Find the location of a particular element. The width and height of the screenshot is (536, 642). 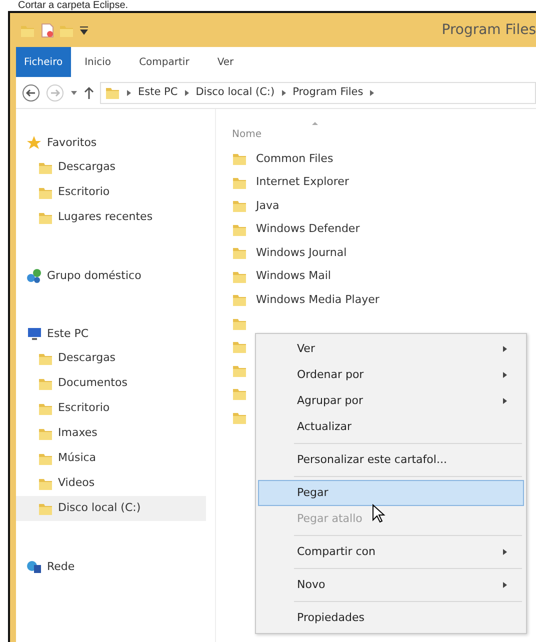

nav-group-link: Favoritos is located at coordinates (72, 143).